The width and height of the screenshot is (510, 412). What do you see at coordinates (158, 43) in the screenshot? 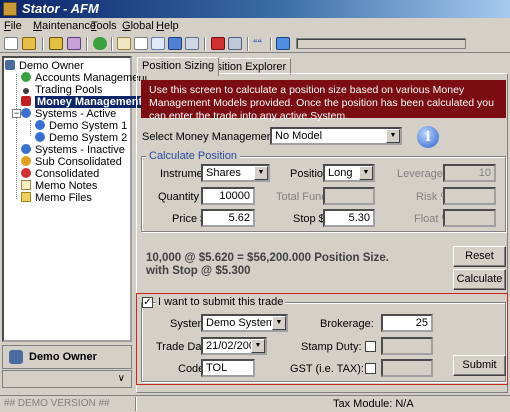
I see `report-icon` at bounding box center [158, 43].